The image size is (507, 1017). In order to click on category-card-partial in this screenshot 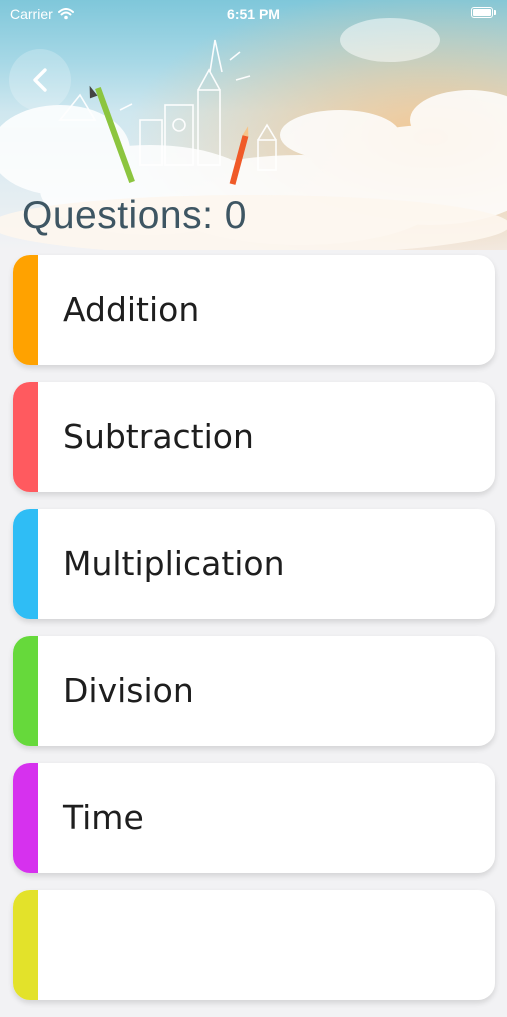, I will do `click(254, 945)`.